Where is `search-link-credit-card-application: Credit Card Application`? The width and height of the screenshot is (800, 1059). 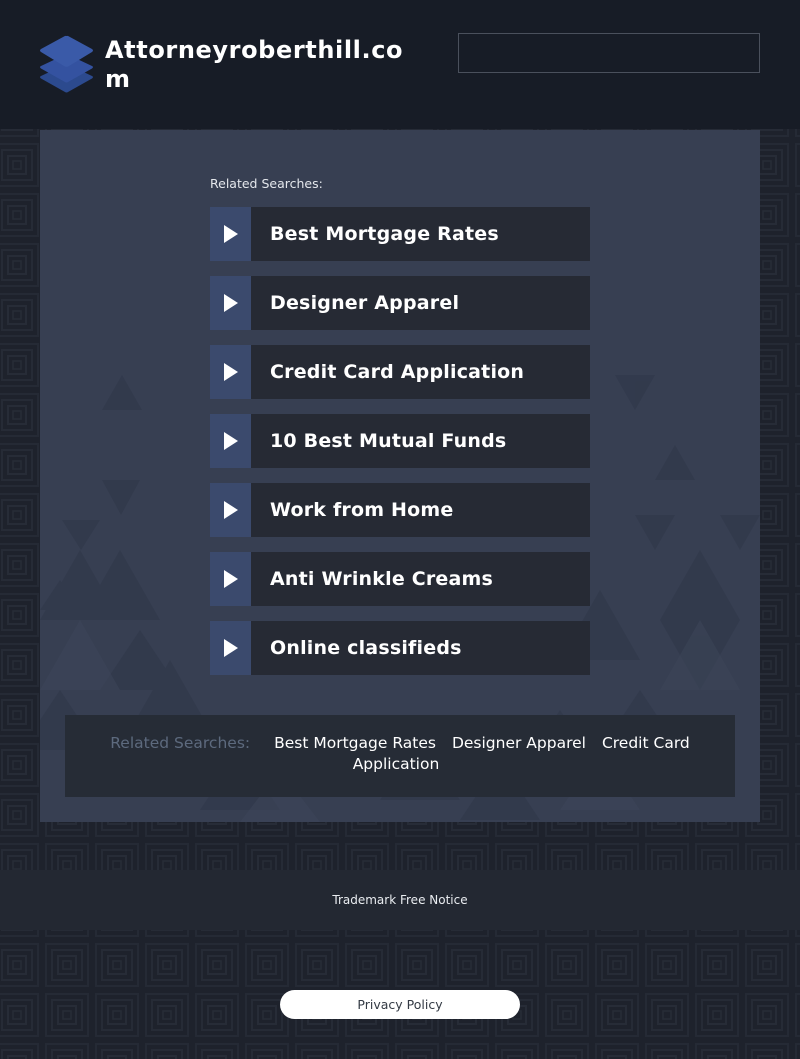 search-link-credit-card-application: Credit Card Application is located at coordinates (400, 372).